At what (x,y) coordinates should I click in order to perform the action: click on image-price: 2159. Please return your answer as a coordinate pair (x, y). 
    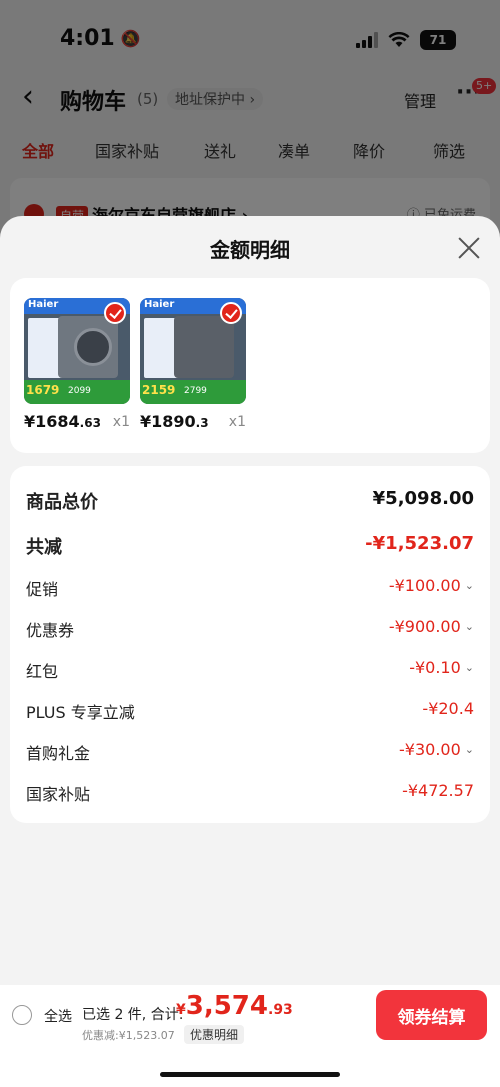
    Looking at the image, I should click on (159, 390).